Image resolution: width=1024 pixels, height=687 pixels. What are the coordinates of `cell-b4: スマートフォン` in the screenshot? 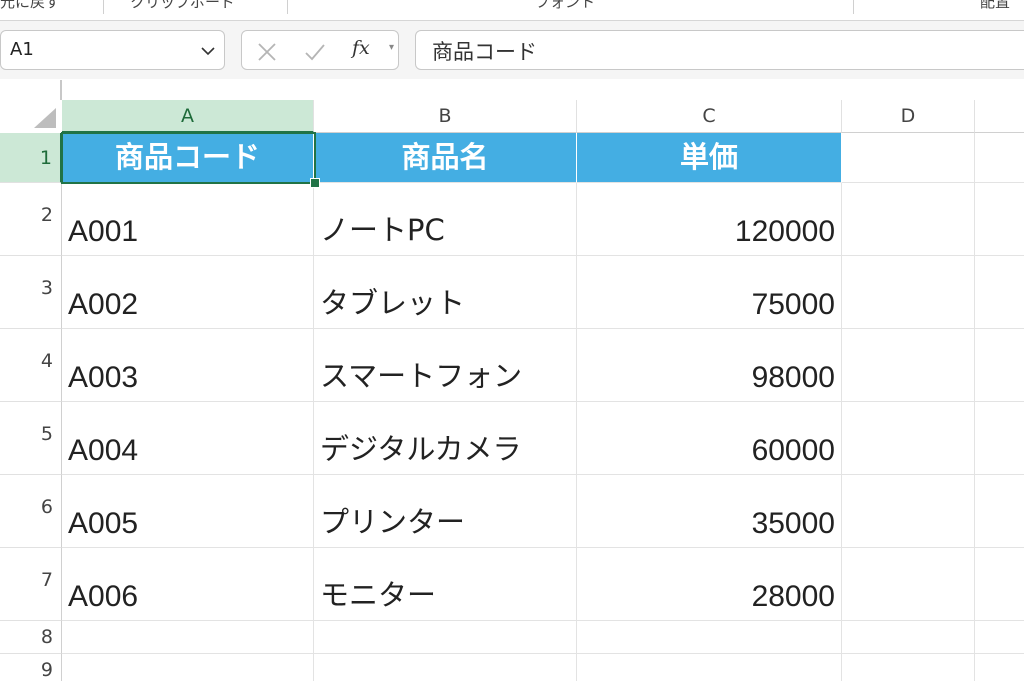 It's located at (445, 365).